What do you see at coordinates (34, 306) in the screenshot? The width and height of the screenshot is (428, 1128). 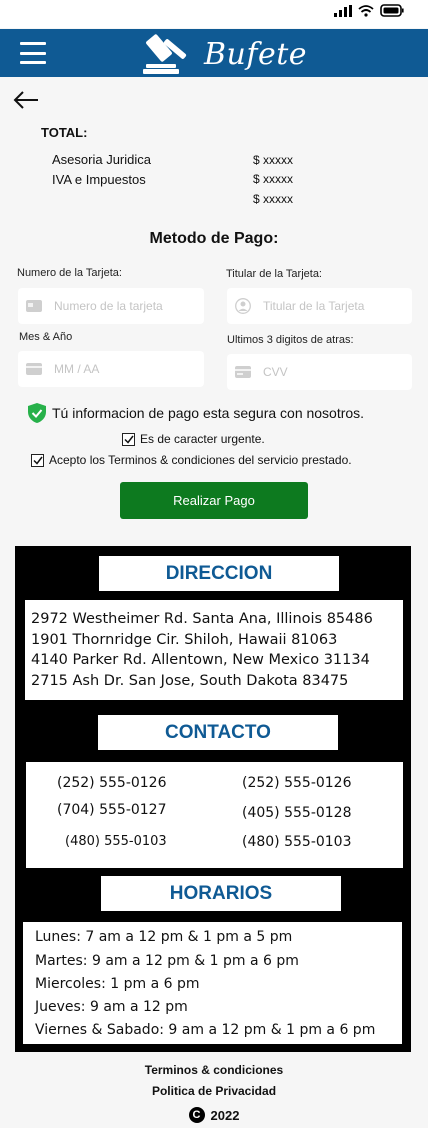 I see `card-icon` at bounding box center [34, 306].